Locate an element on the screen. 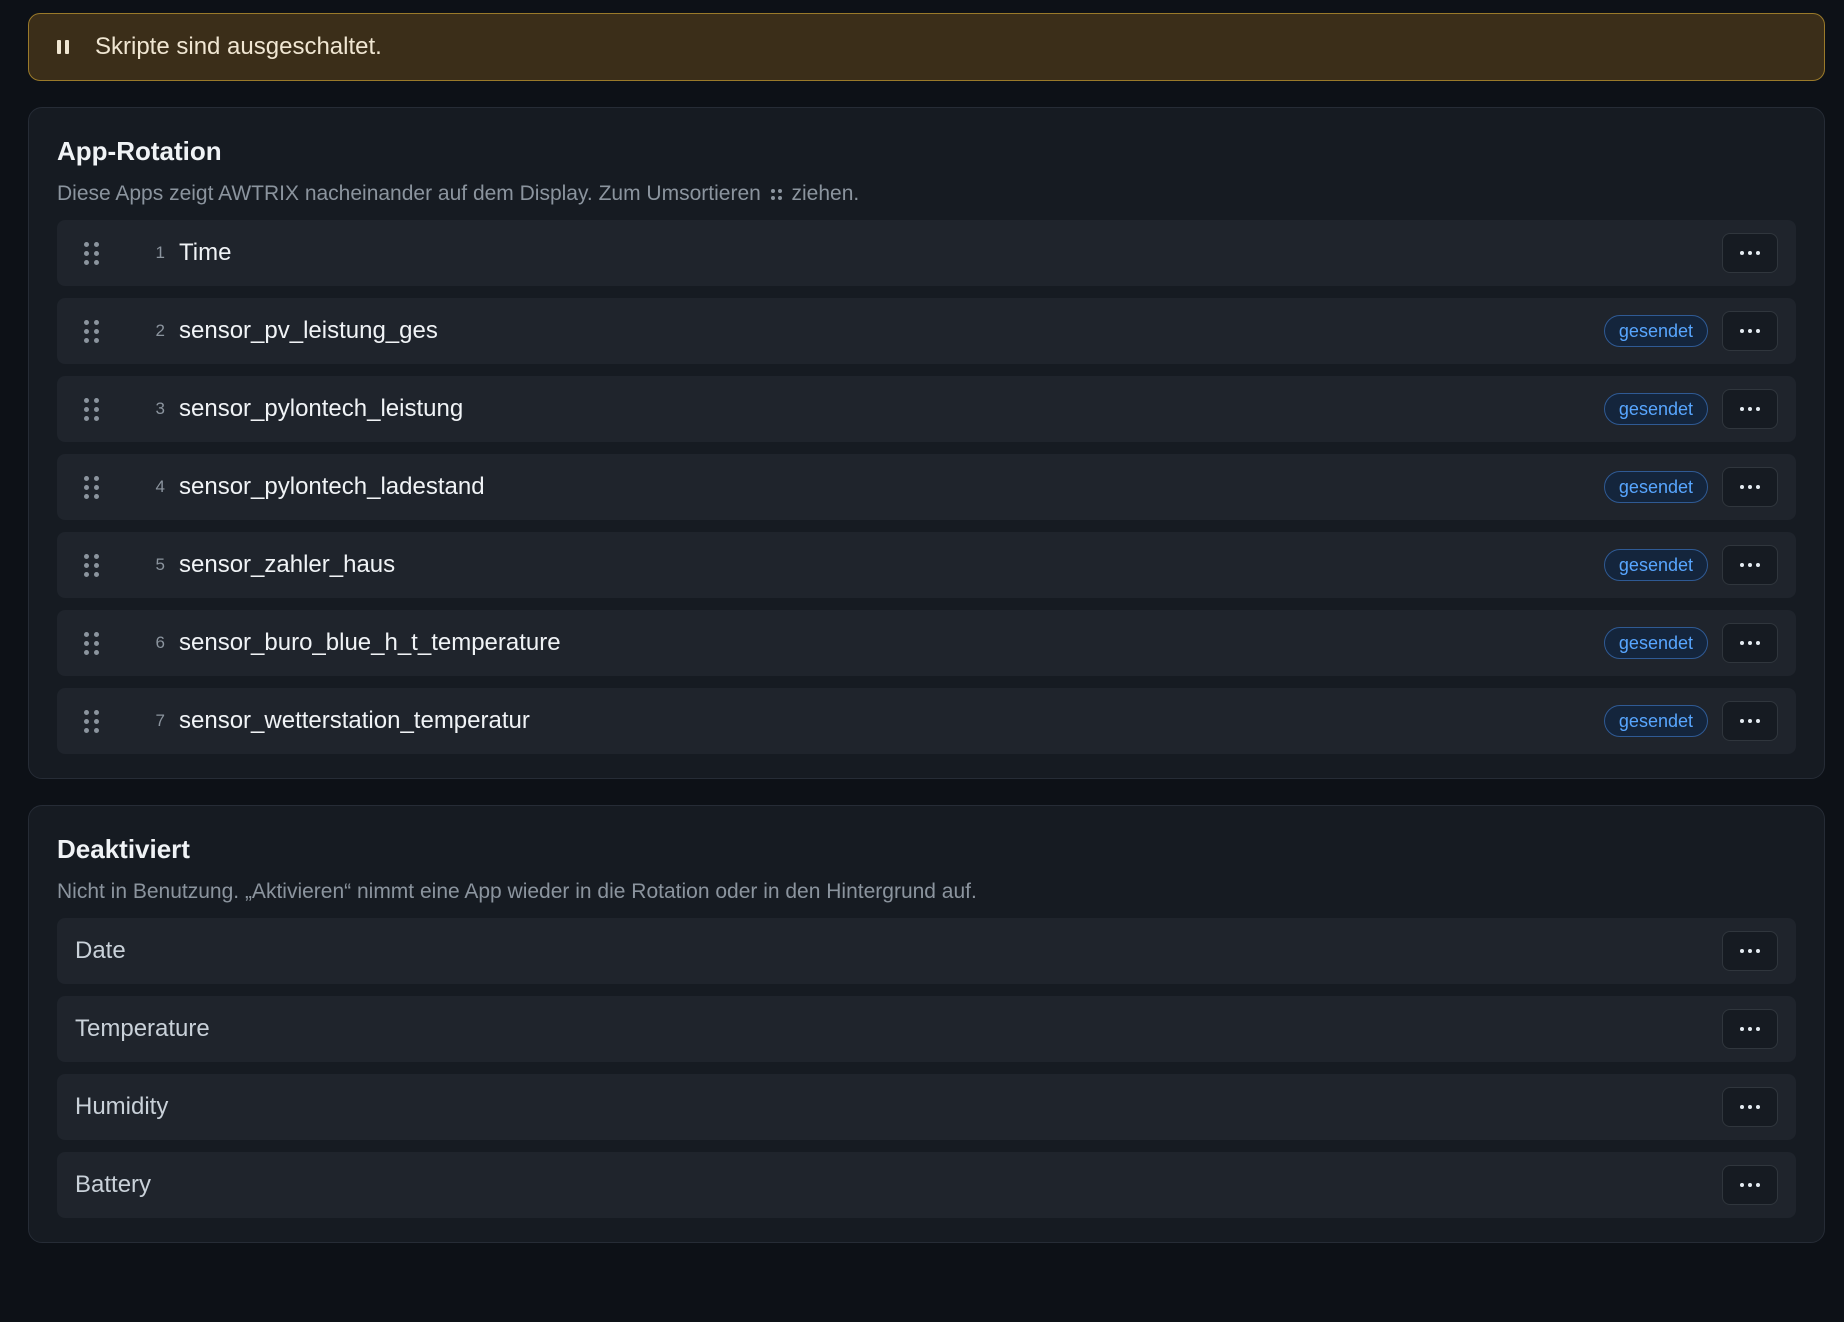 This screenshot has width=1844, height=1322. app-name: Humidity is located at coordinates (122, 1106).